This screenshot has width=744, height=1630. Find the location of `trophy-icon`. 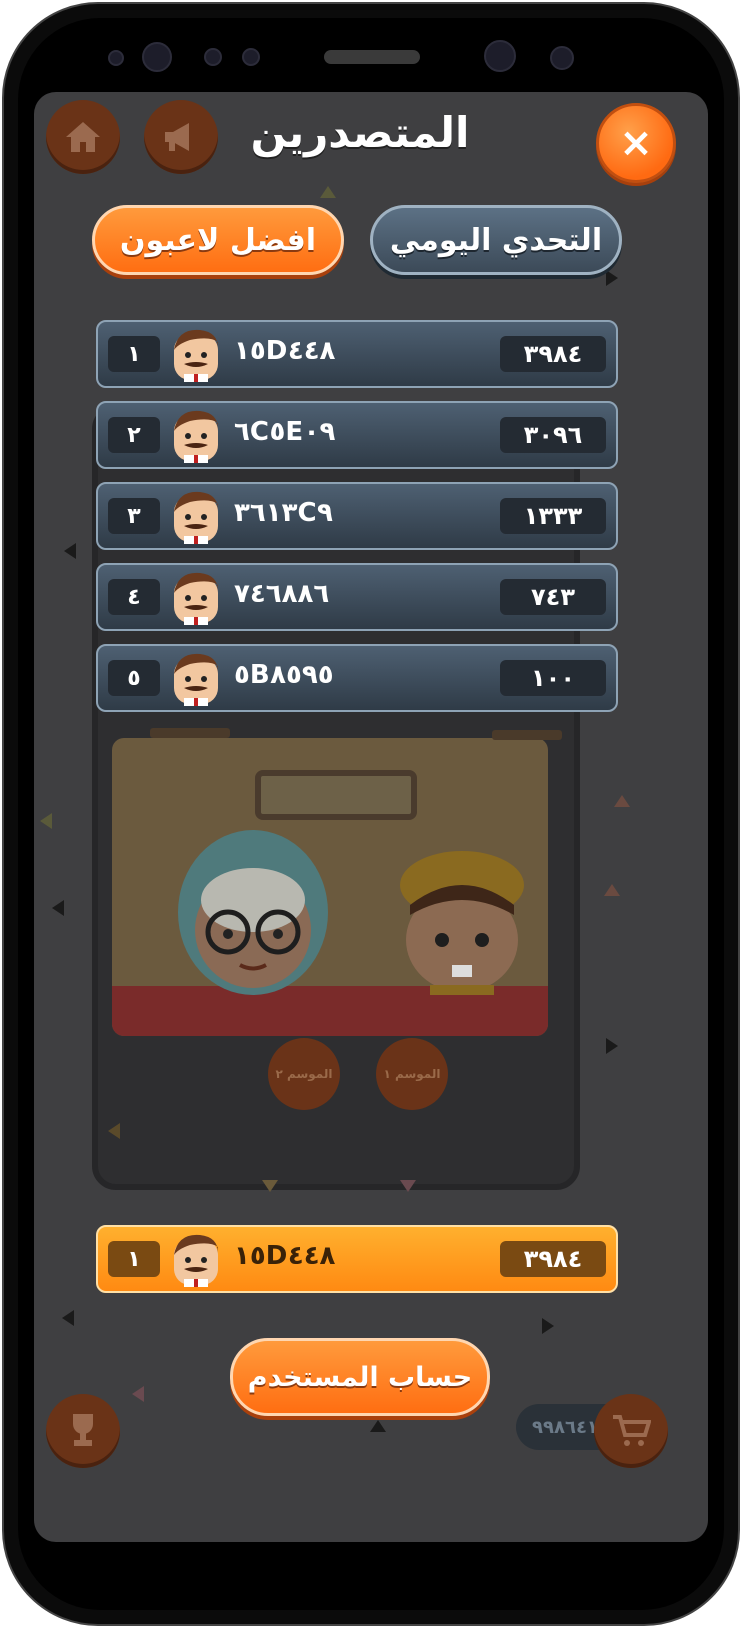

trophy-icon is located at coordinates (83, 1430).